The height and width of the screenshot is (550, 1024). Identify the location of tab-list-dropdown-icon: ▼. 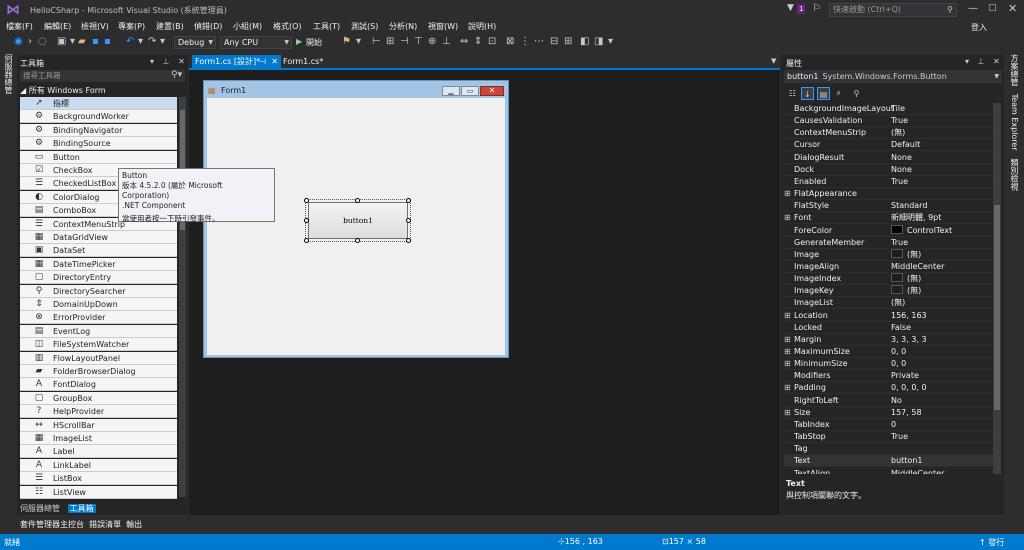
(773, 61).